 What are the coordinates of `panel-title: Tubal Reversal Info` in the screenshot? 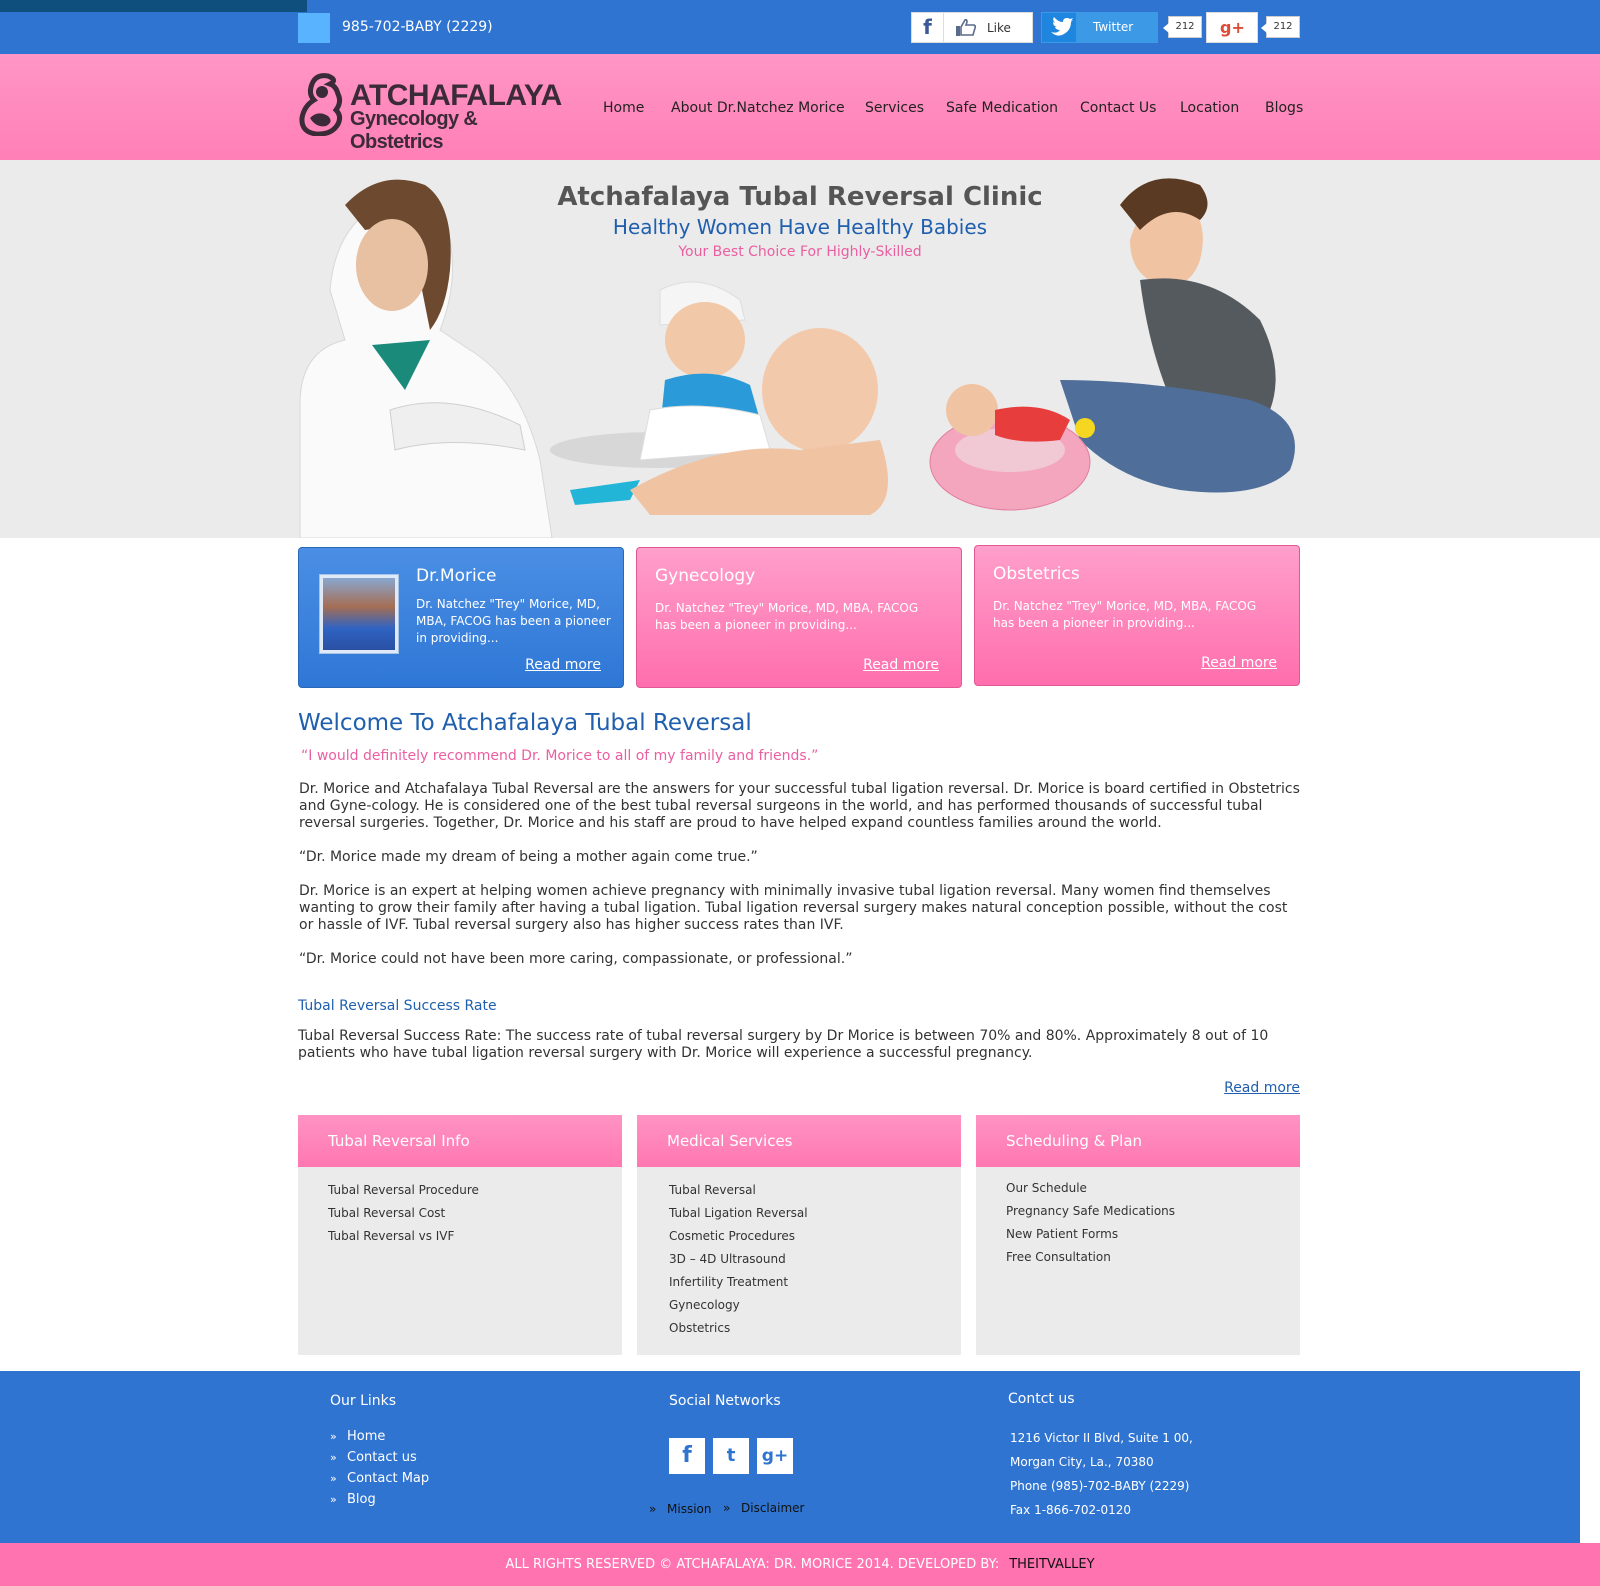 It's located at (460, 1141).